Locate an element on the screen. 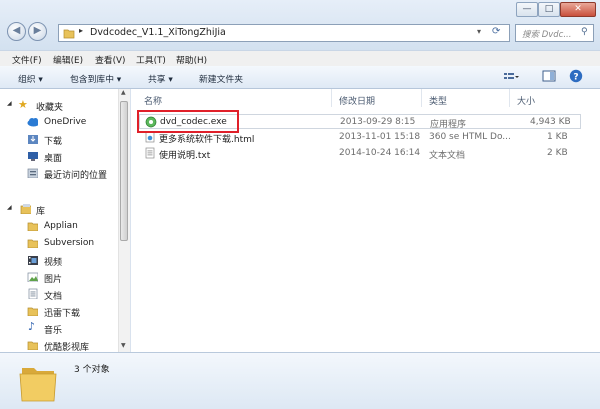 The width and height of the screenshot is (600, 409). nav-youku-library: 优酷影视库 is located at coordinates (59, 344).